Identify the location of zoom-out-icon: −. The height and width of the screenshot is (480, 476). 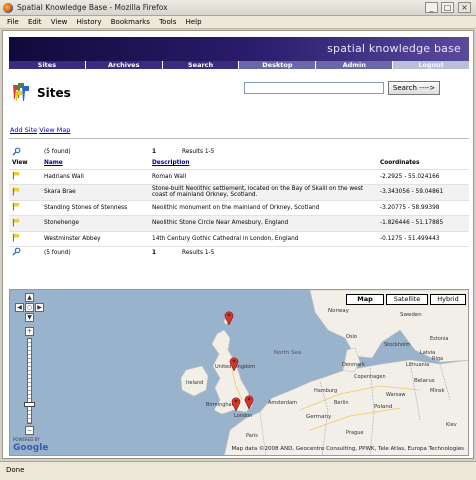
(29, 430).